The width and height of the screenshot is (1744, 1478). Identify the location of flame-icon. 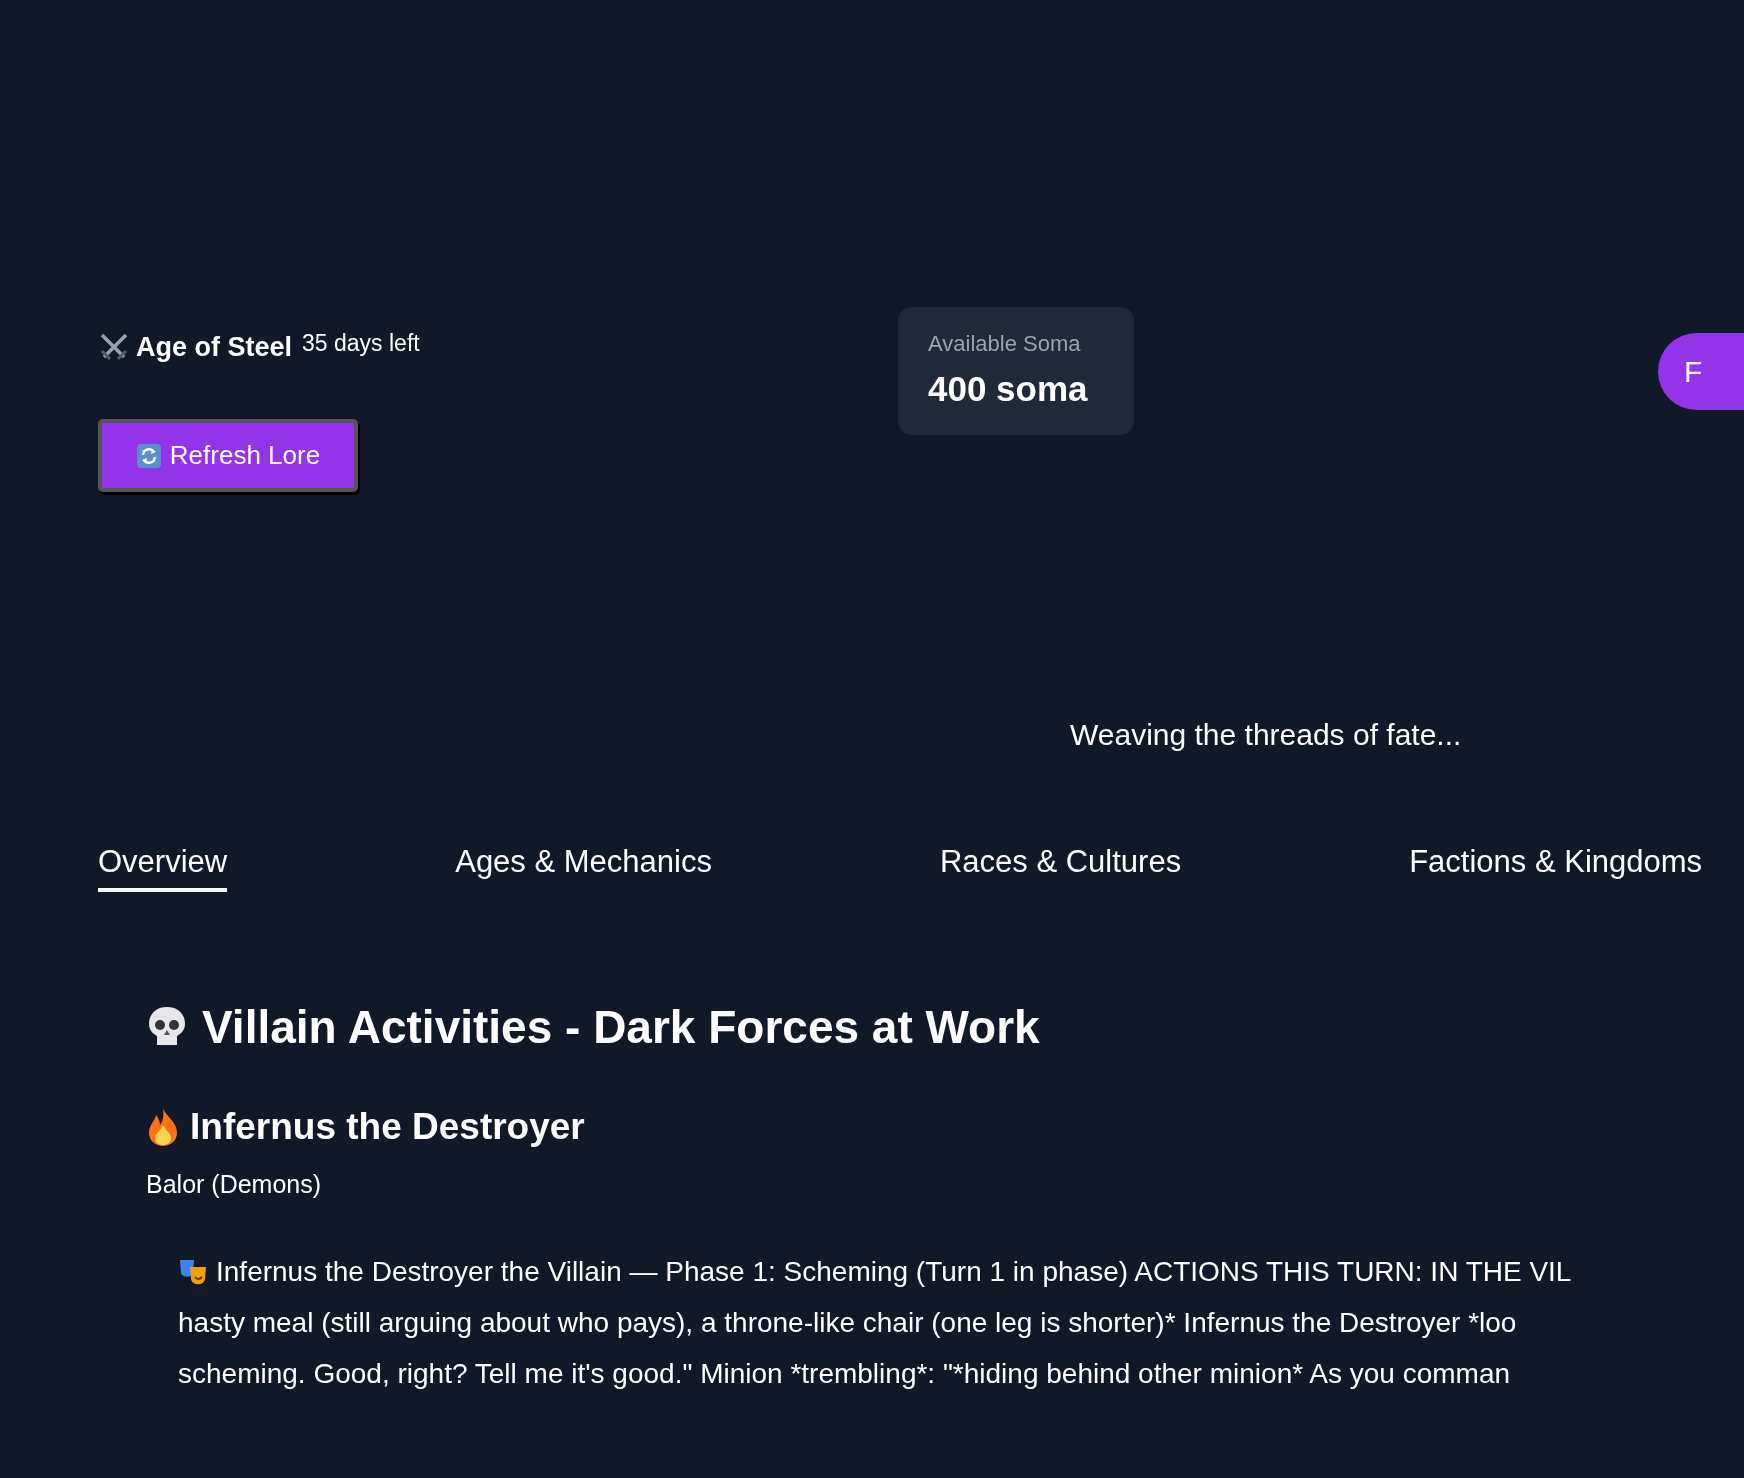
(163, 1127).